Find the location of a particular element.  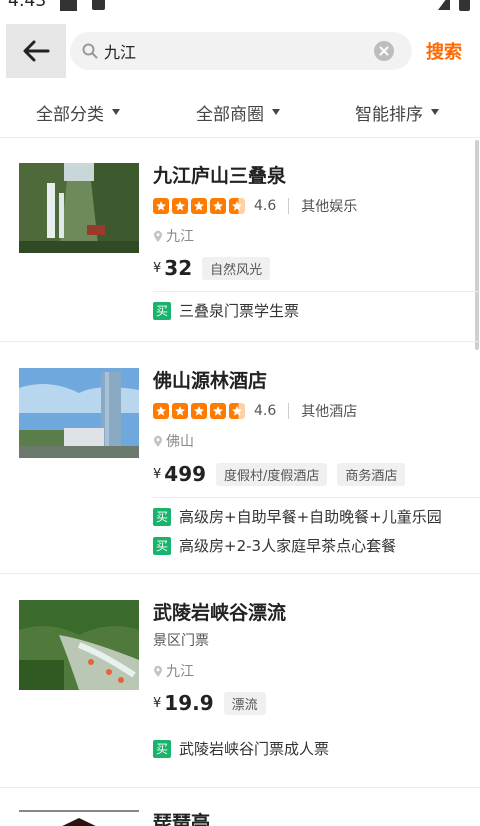

wifi-icon is located at coordinates (421, 5).